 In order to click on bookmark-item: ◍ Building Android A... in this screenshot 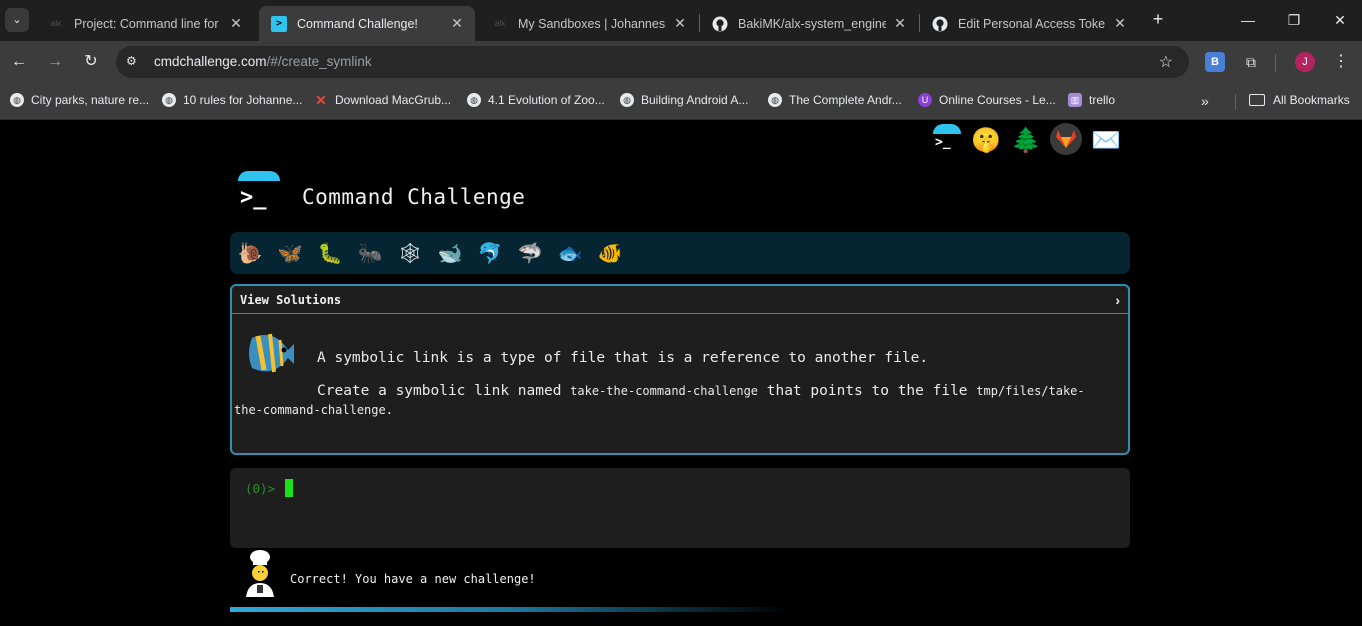, I will do `click(684, 100)`.